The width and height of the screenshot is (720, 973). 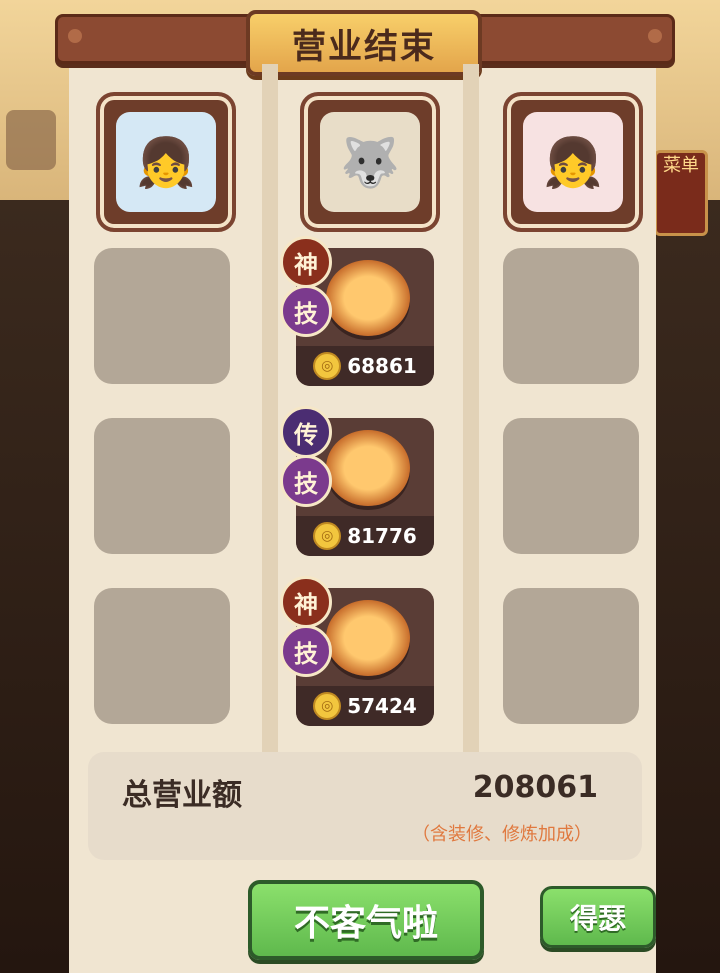 I want to click on title-plaque: 营业结束, so click(x=364, y=43).